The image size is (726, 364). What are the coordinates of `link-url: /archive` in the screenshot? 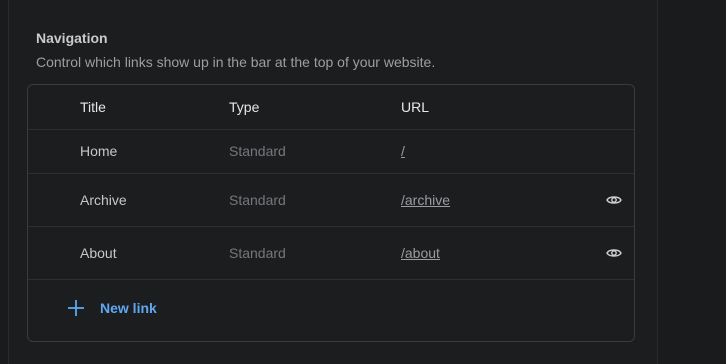 It's located at (425, 199).